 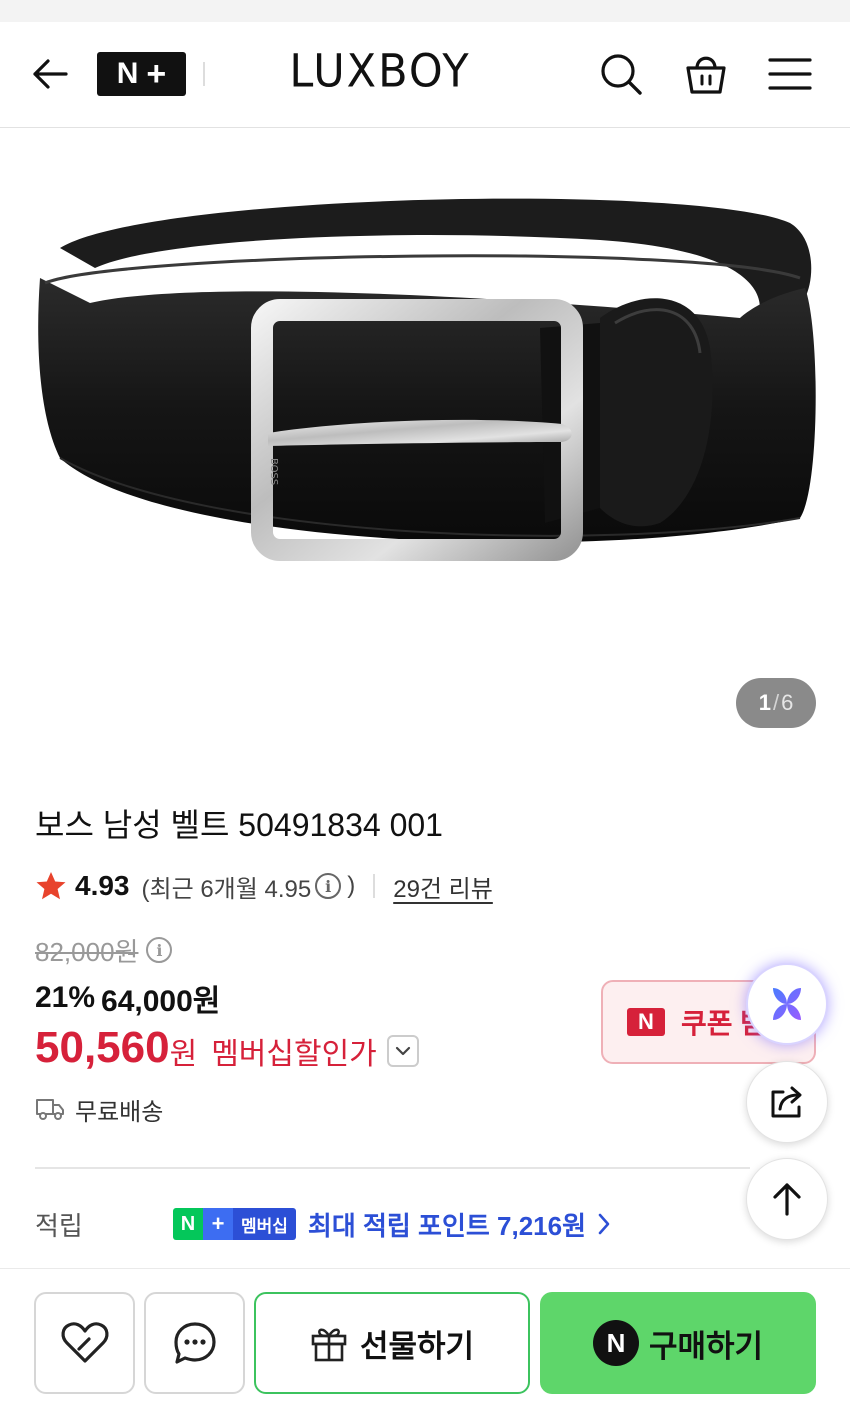 What do you see at coordinates (329, 1345) in the screenshot?
I see `gift-icon` at bounding box center [329, 1345].